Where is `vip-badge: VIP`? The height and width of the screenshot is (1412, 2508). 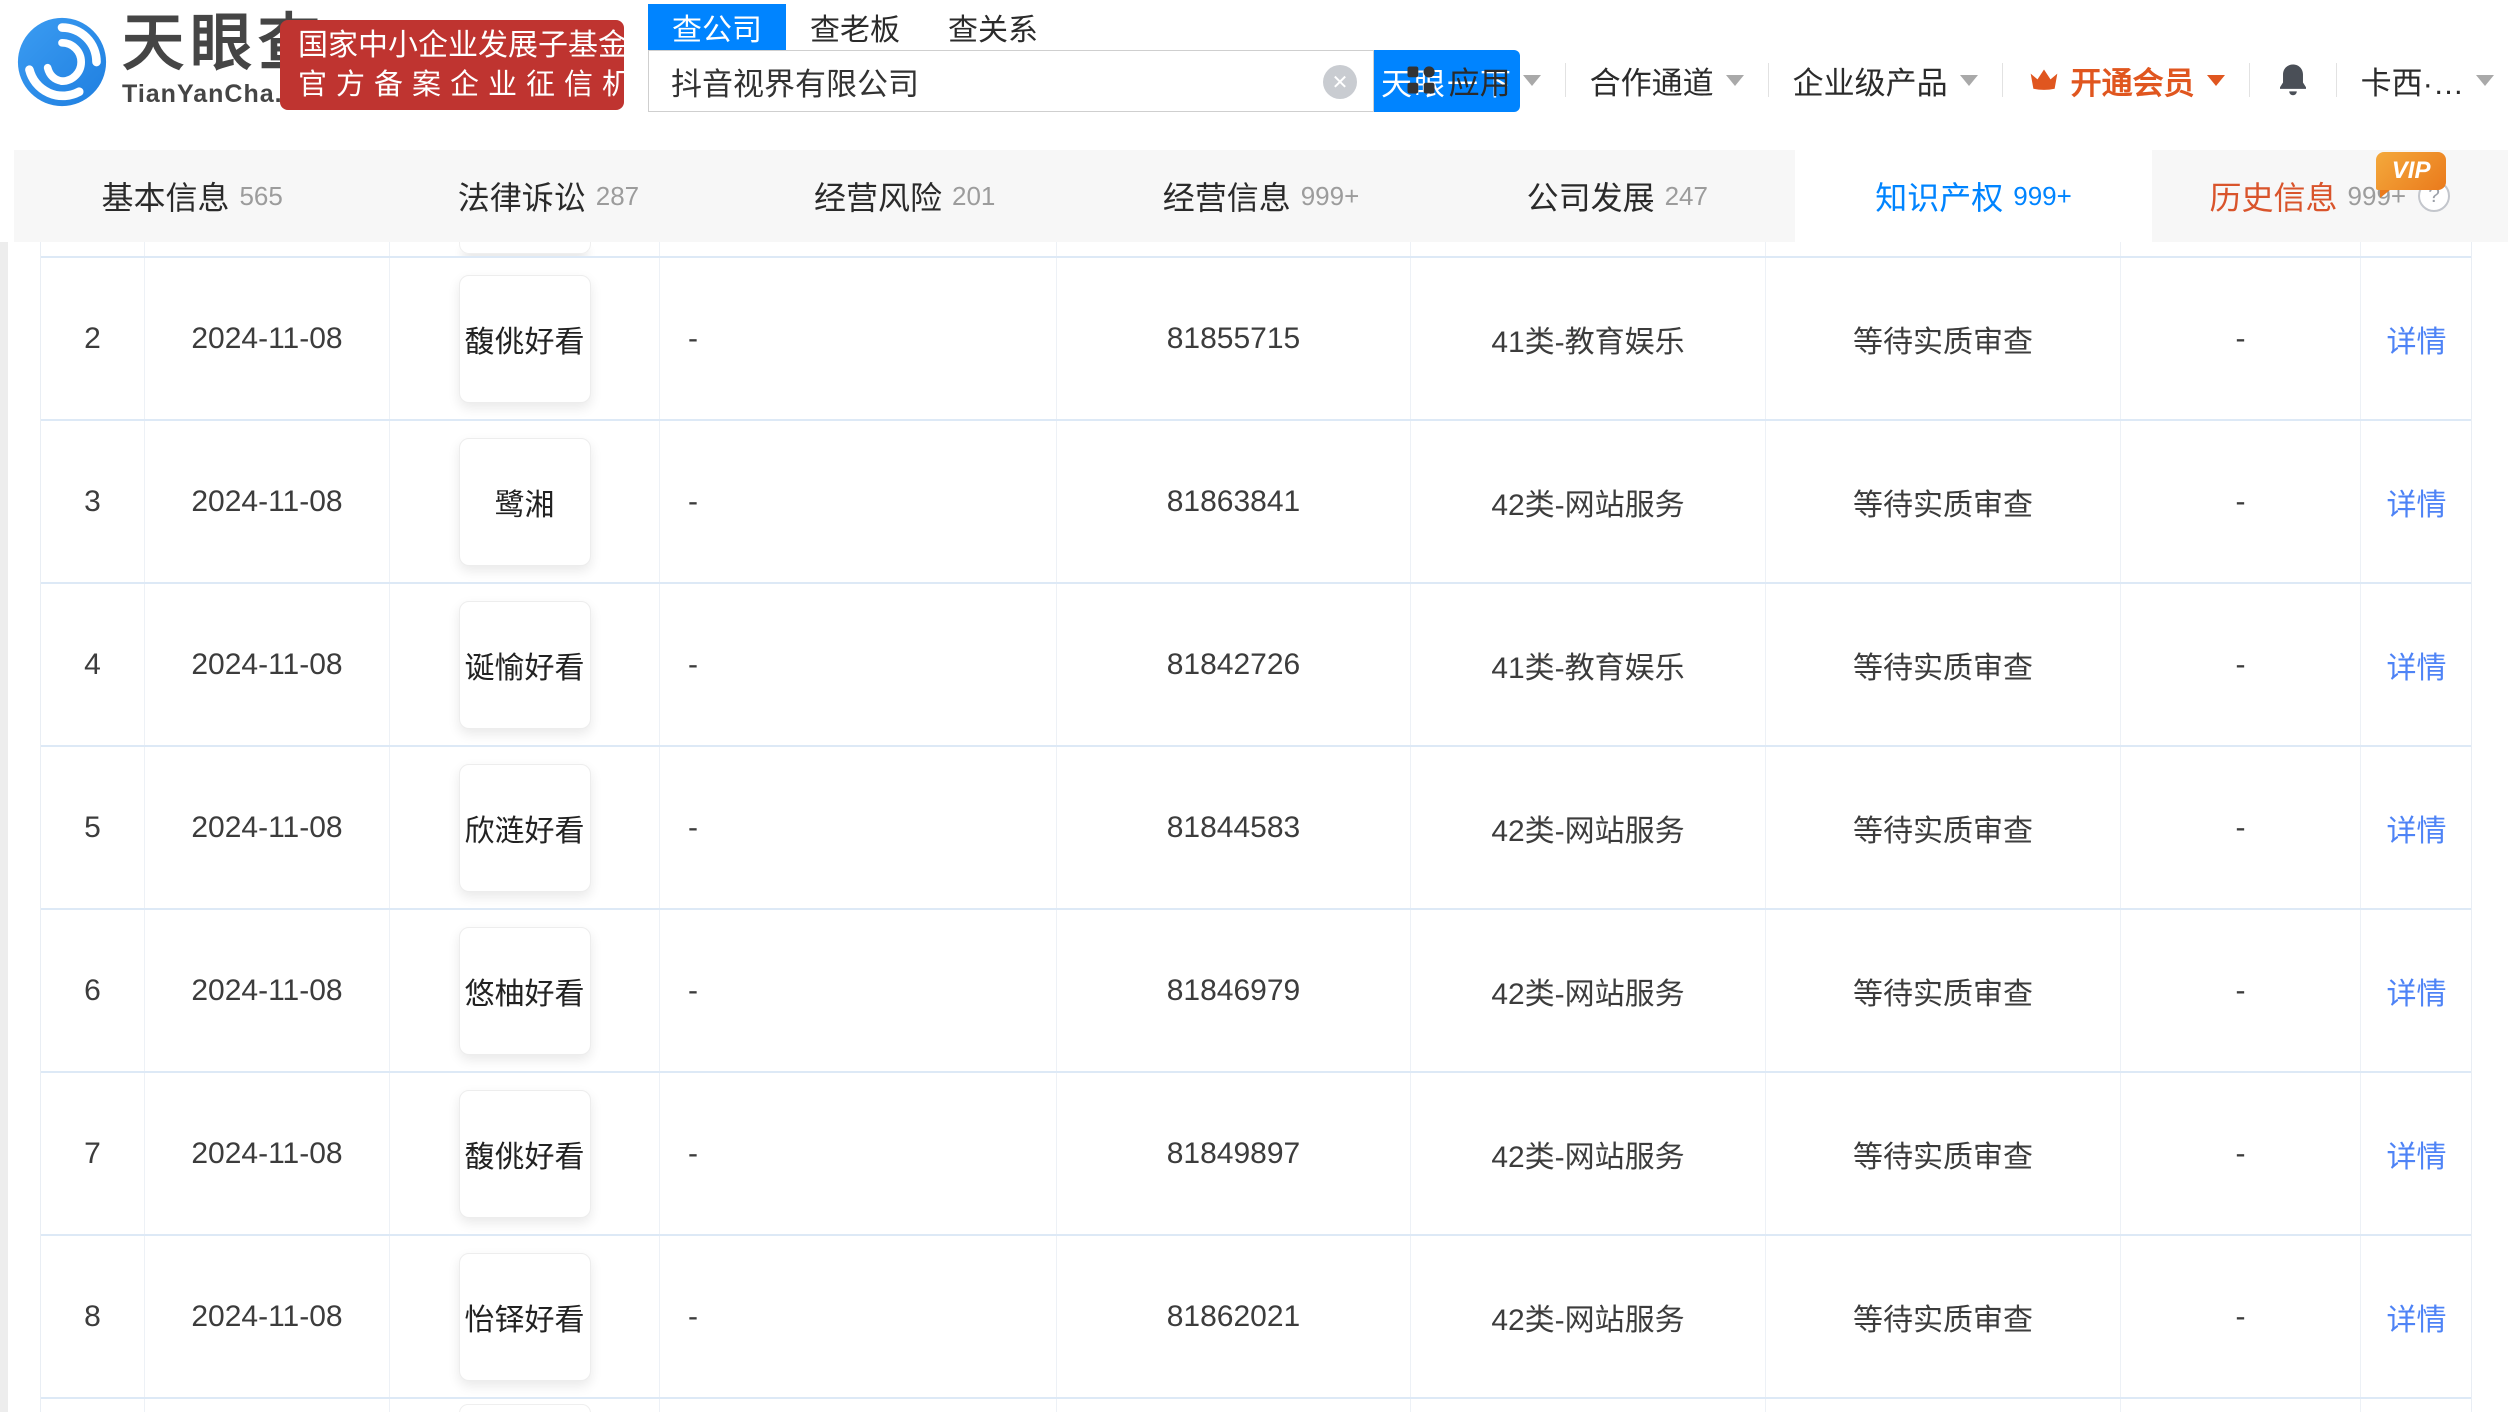
vip-badge: VIP is located at coordinates (2411, 175).